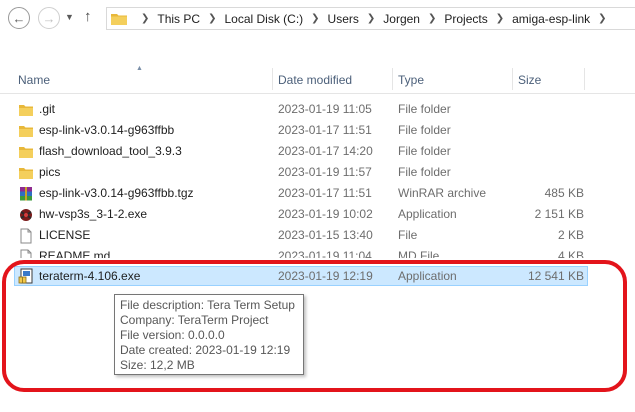  I want to click on breadcrumb-amiga-esp-link: amiga-esp-link, so click(551, 19).